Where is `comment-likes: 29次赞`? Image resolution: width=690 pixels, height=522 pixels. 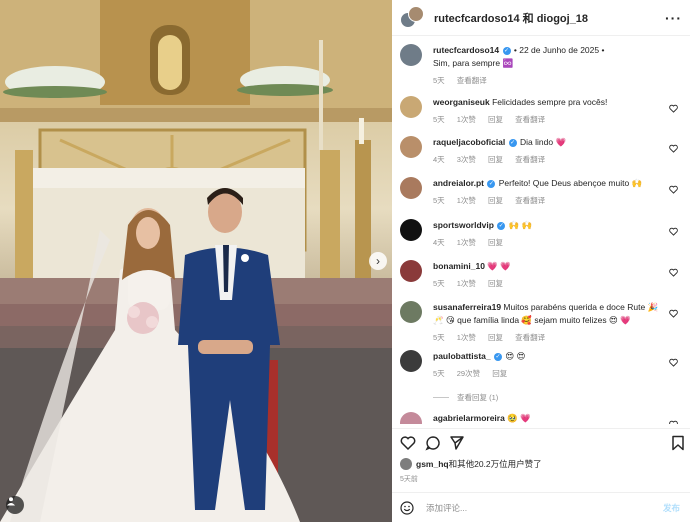
comment-likes: 29次赞 is located at coordinates (468, 373).